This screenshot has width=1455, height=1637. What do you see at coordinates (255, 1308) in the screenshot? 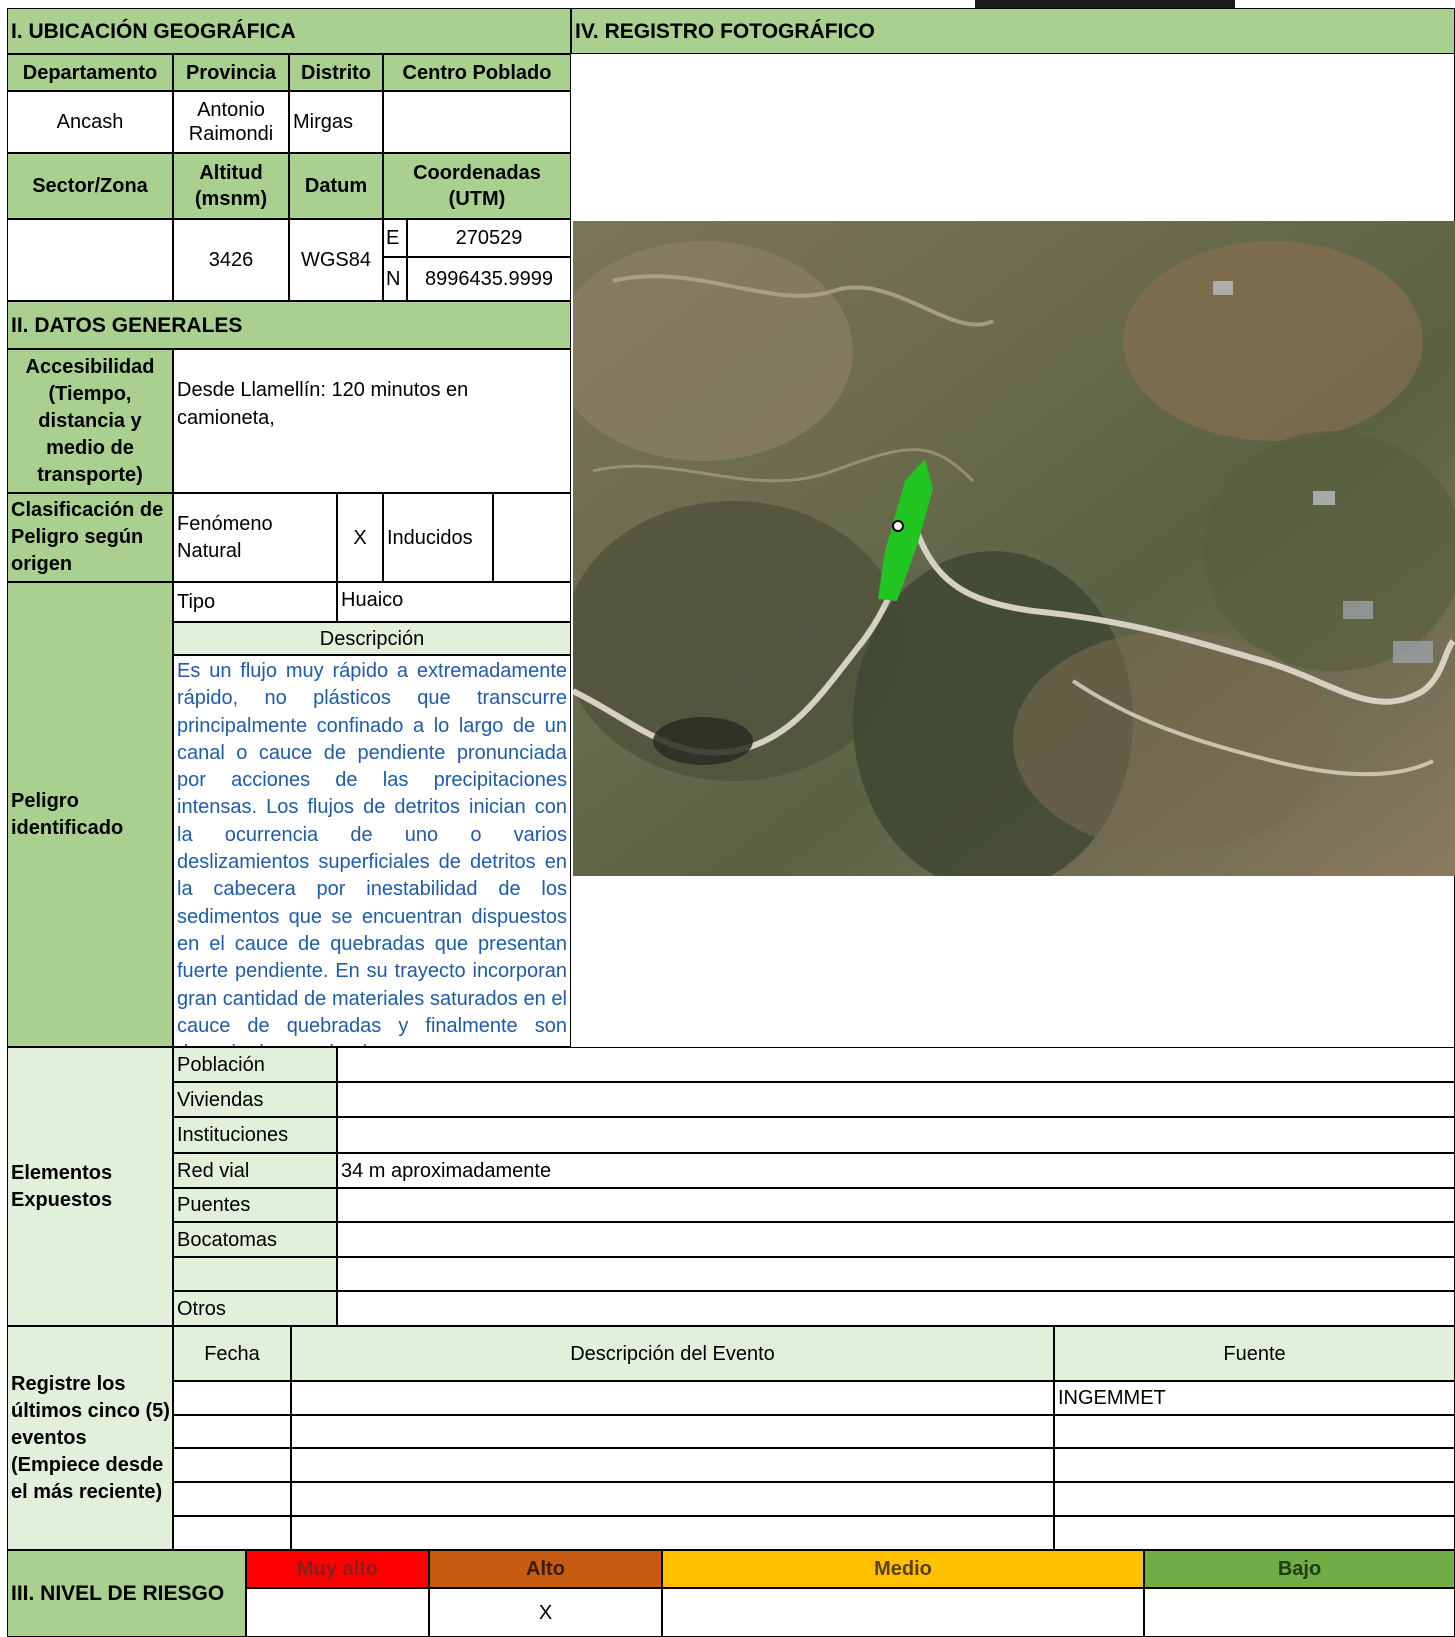
I see `elemento-name: Otros` at bounding box center [255, 1308].